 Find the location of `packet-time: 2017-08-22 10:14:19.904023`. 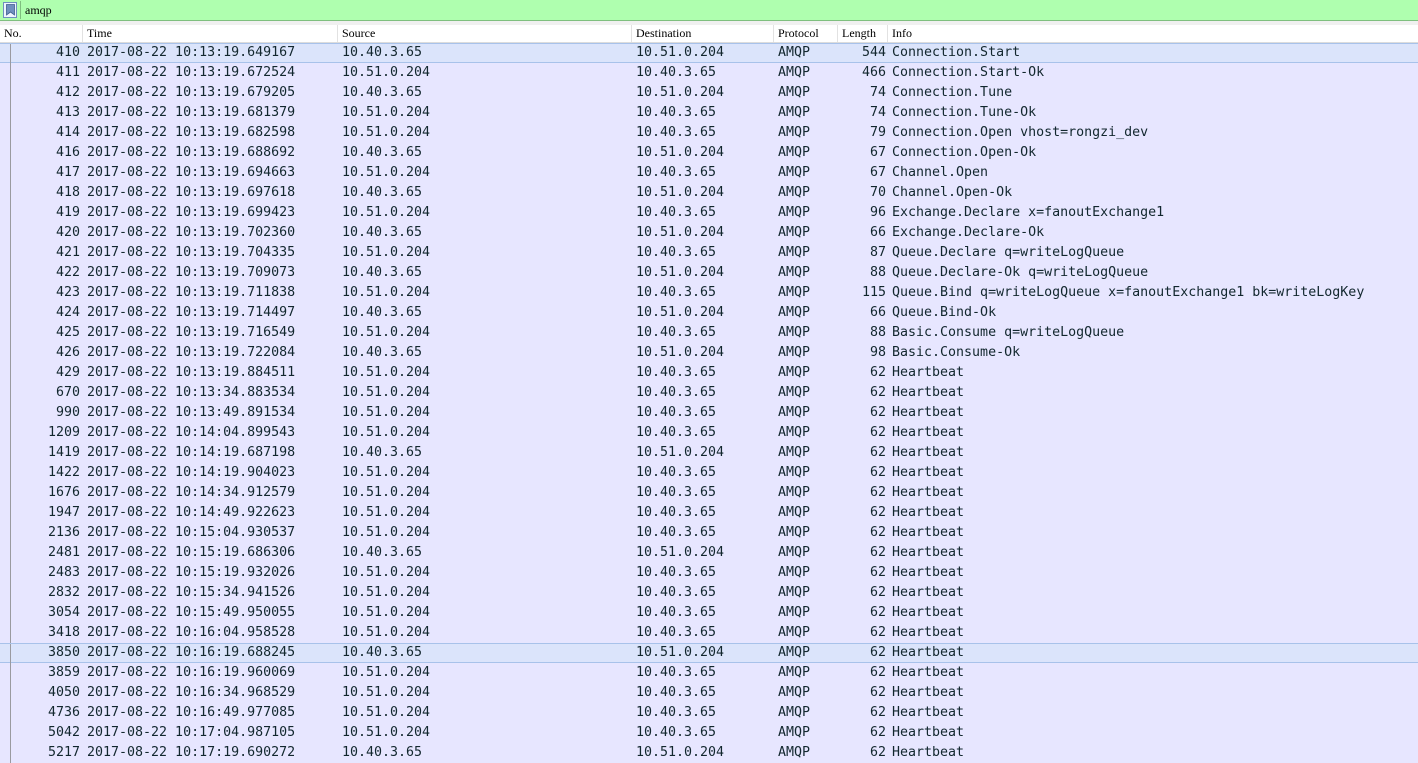

packet-time: 2017-08-22 10:14:19.904023 is located at coordinates (191, 472).